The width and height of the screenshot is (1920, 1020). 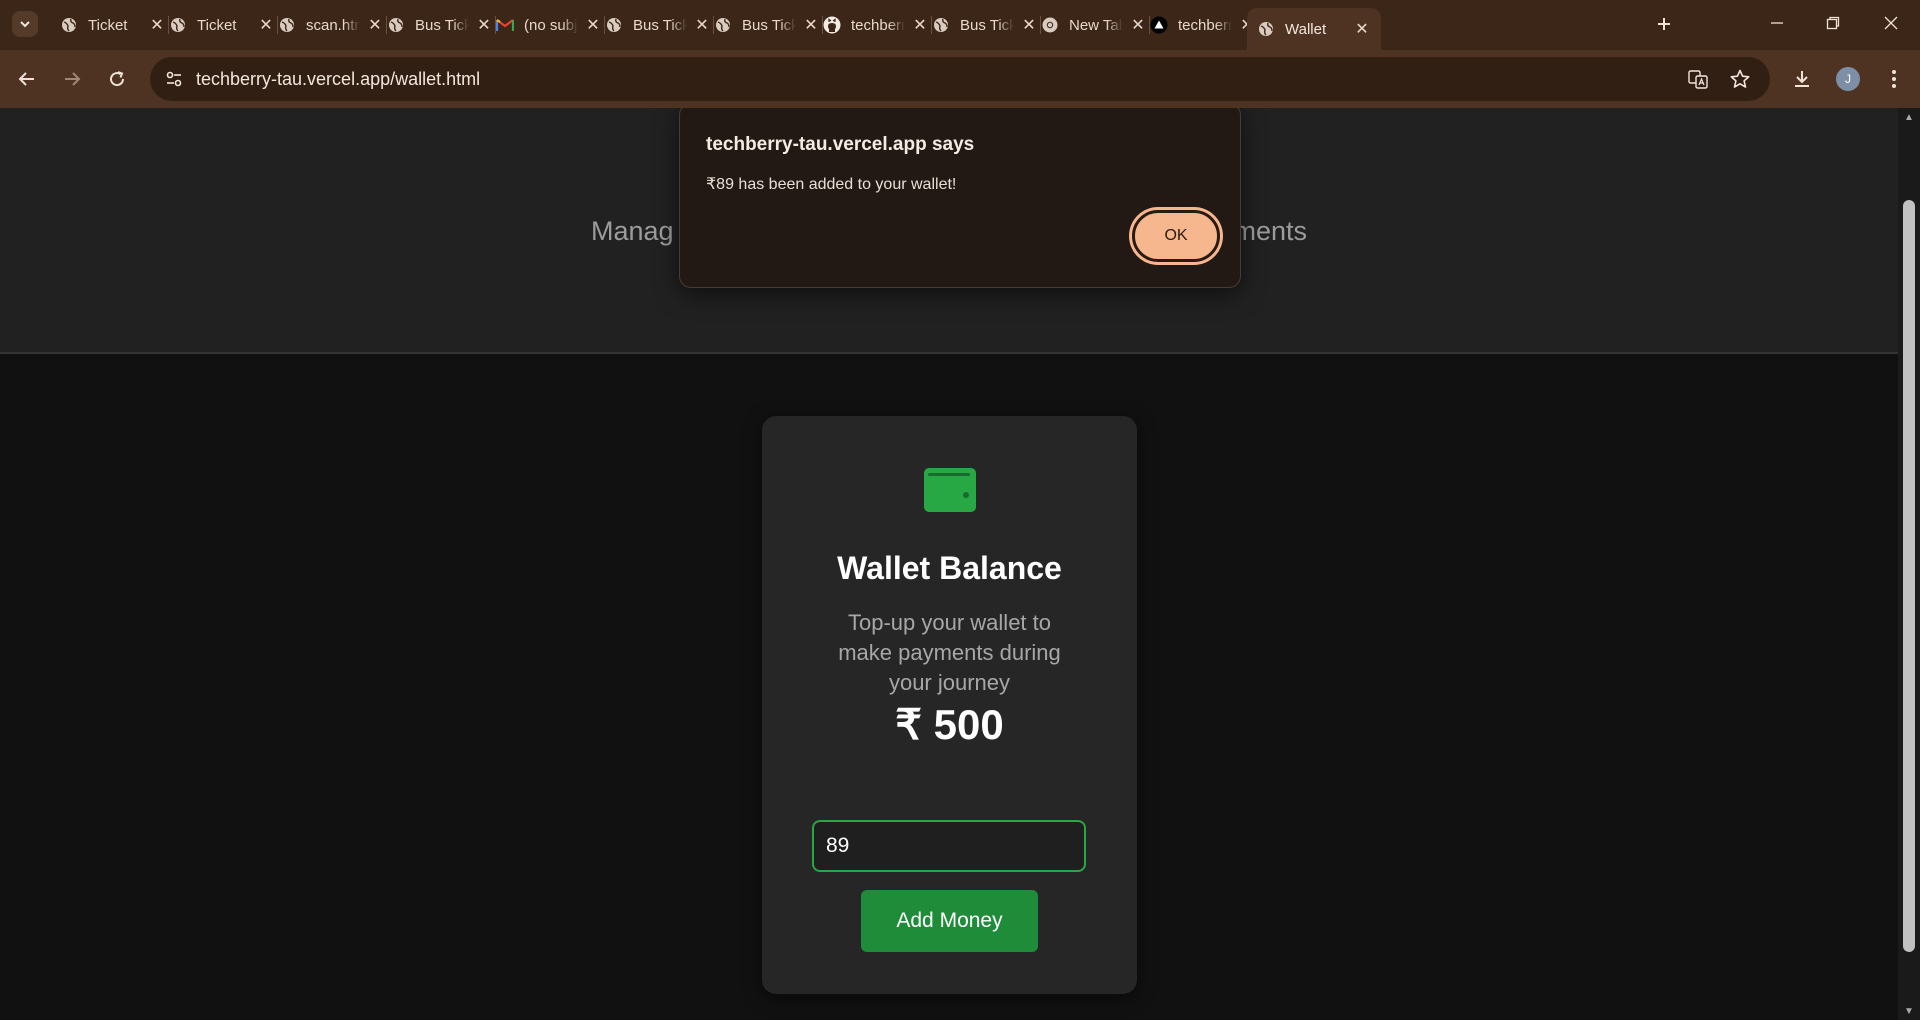 I want to click on wallet-balance: ₹ 500, so click(x=949, y=724).